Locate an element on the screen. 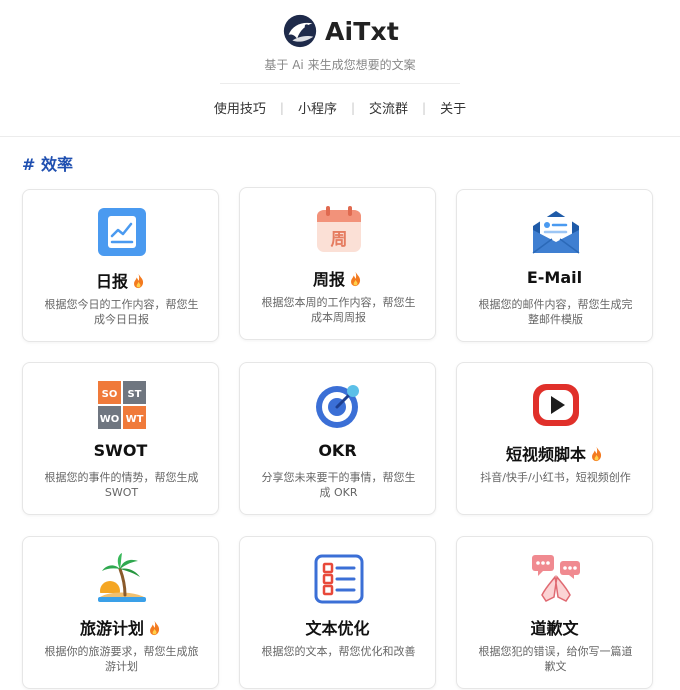 The image size is (680, 690). card-description: 根据您的邮件内容，帮您生成完整邮件模版 is located at coordinates (555, 312).